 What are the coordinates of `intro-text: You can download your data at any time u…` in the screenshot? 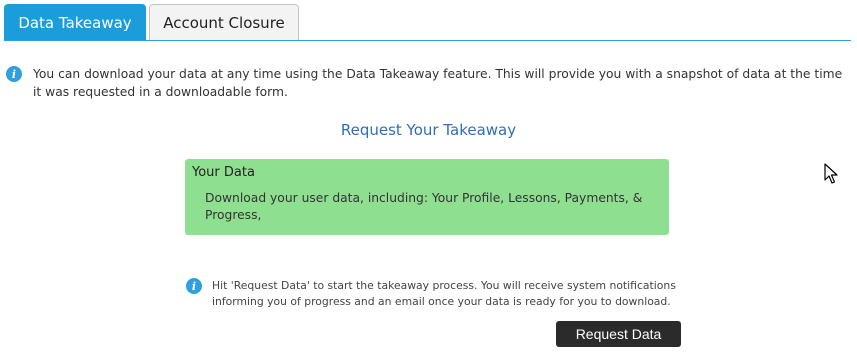 It's located at (438, 83).